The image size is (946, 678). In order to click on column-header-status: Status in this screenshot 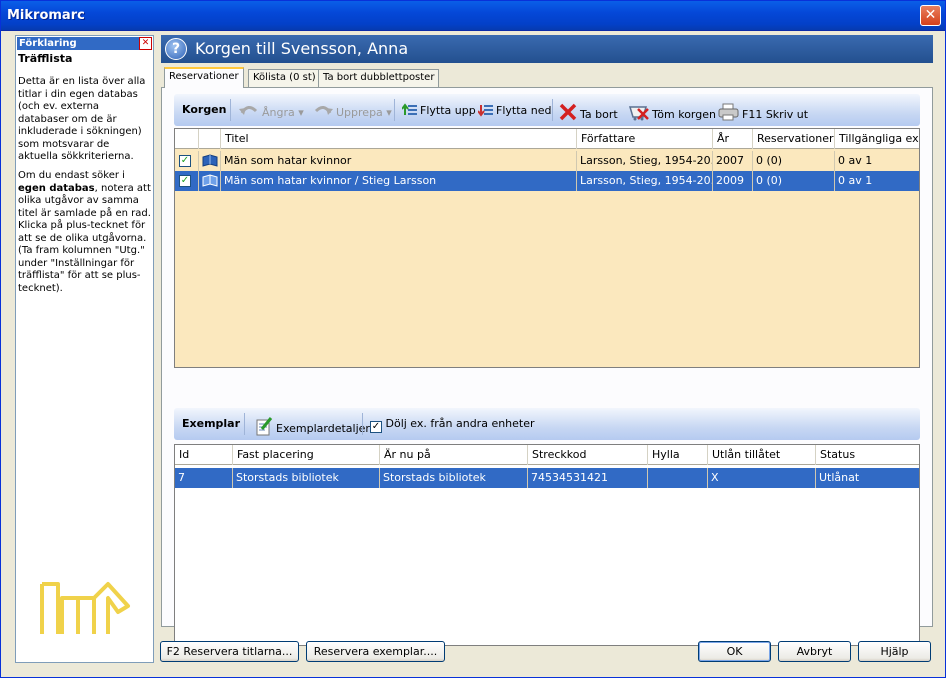, I will do `click(867, 455)`.